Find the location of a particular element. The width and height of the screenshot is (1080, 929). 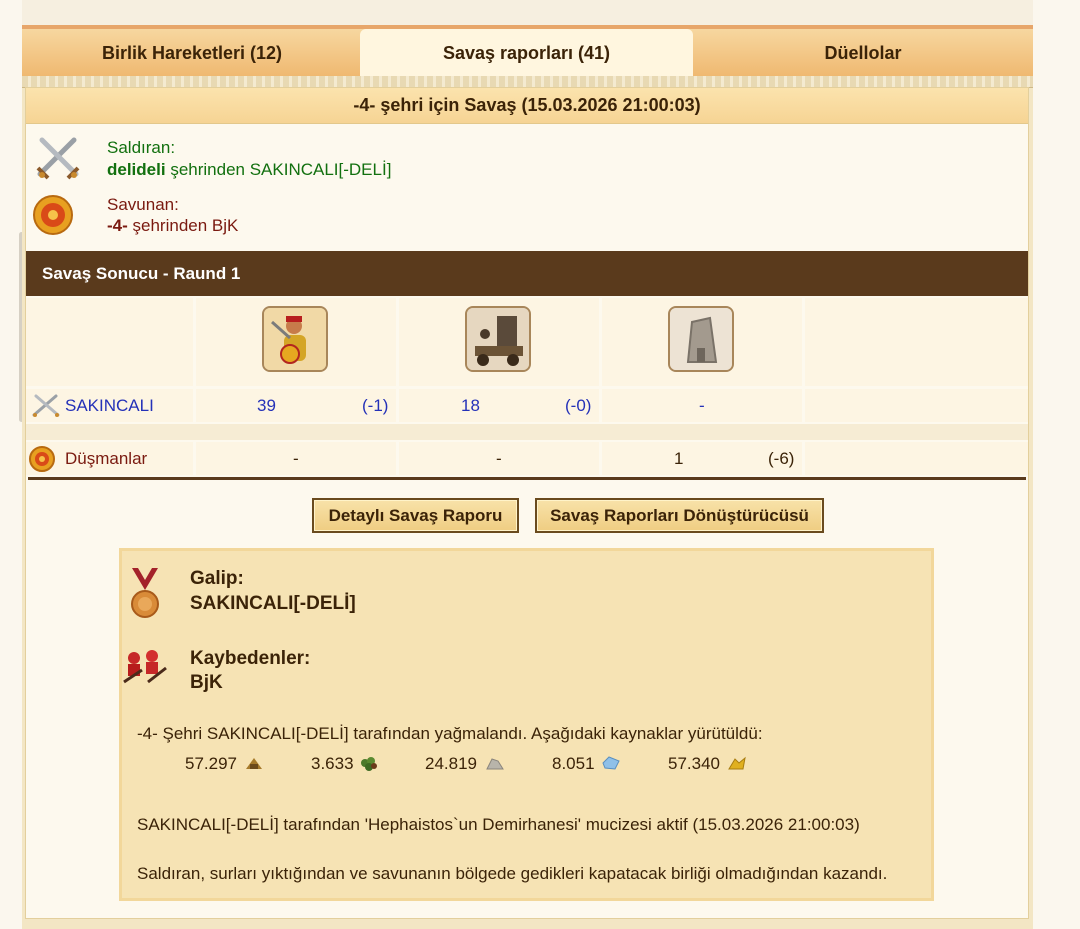

defender-role: Savunan: is located at coordinates (143, 204).